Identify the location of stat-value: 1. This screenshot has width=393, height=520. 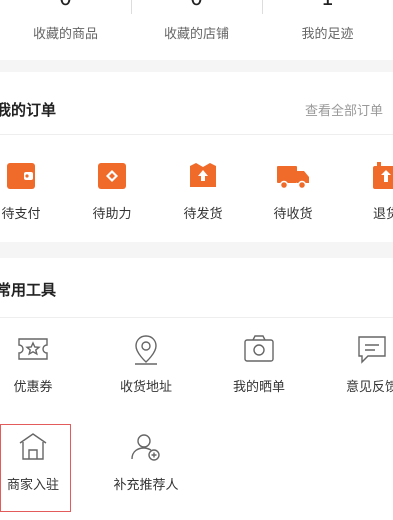
(327, 5).